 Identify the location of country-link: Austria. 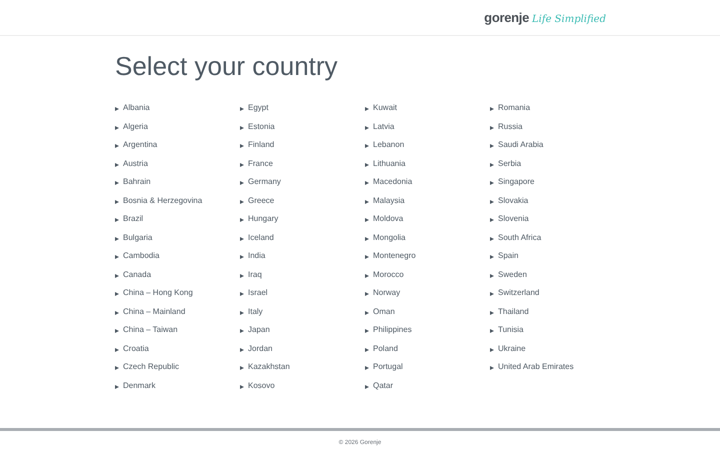
(131, 164).